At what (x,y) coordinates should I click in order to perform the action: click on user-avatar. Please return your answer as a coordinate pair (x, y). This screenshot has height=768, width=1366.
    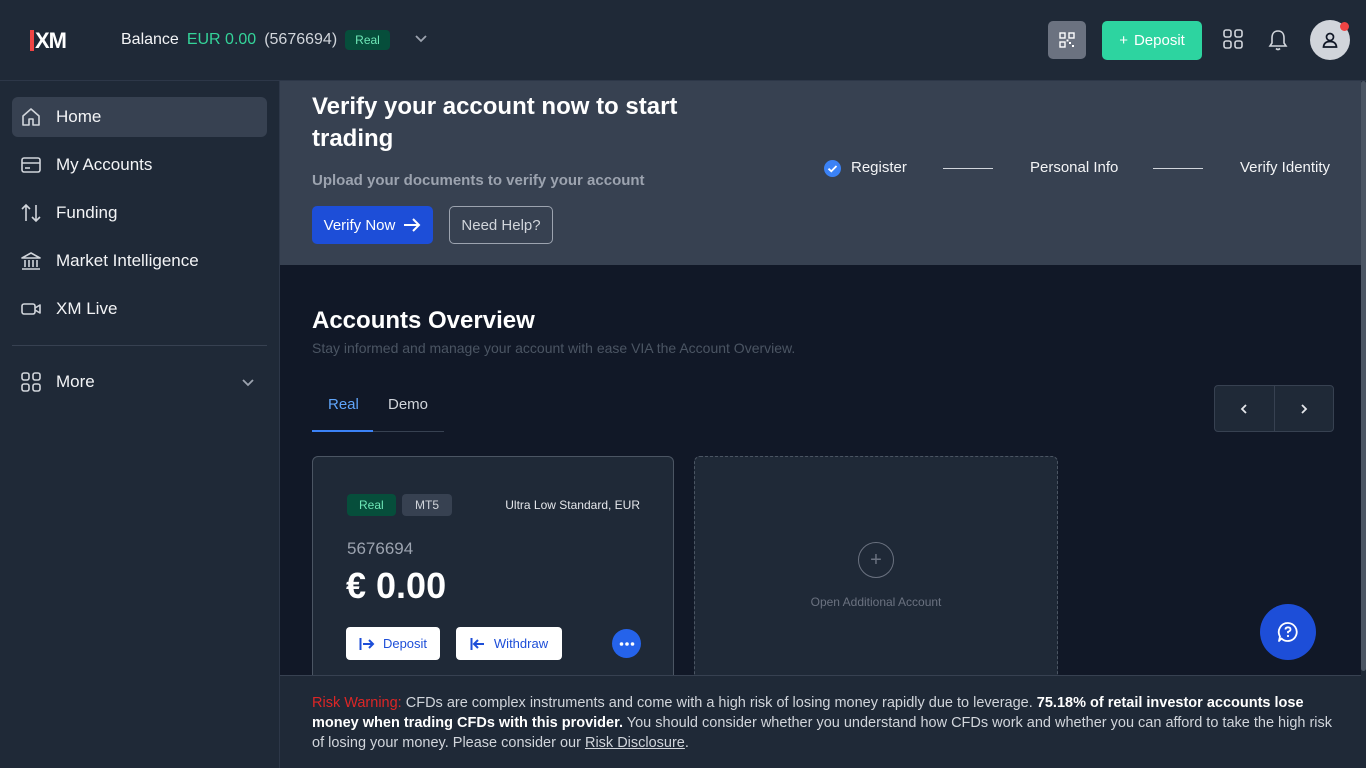
    Looking at the image, I should click on (1330, 40).